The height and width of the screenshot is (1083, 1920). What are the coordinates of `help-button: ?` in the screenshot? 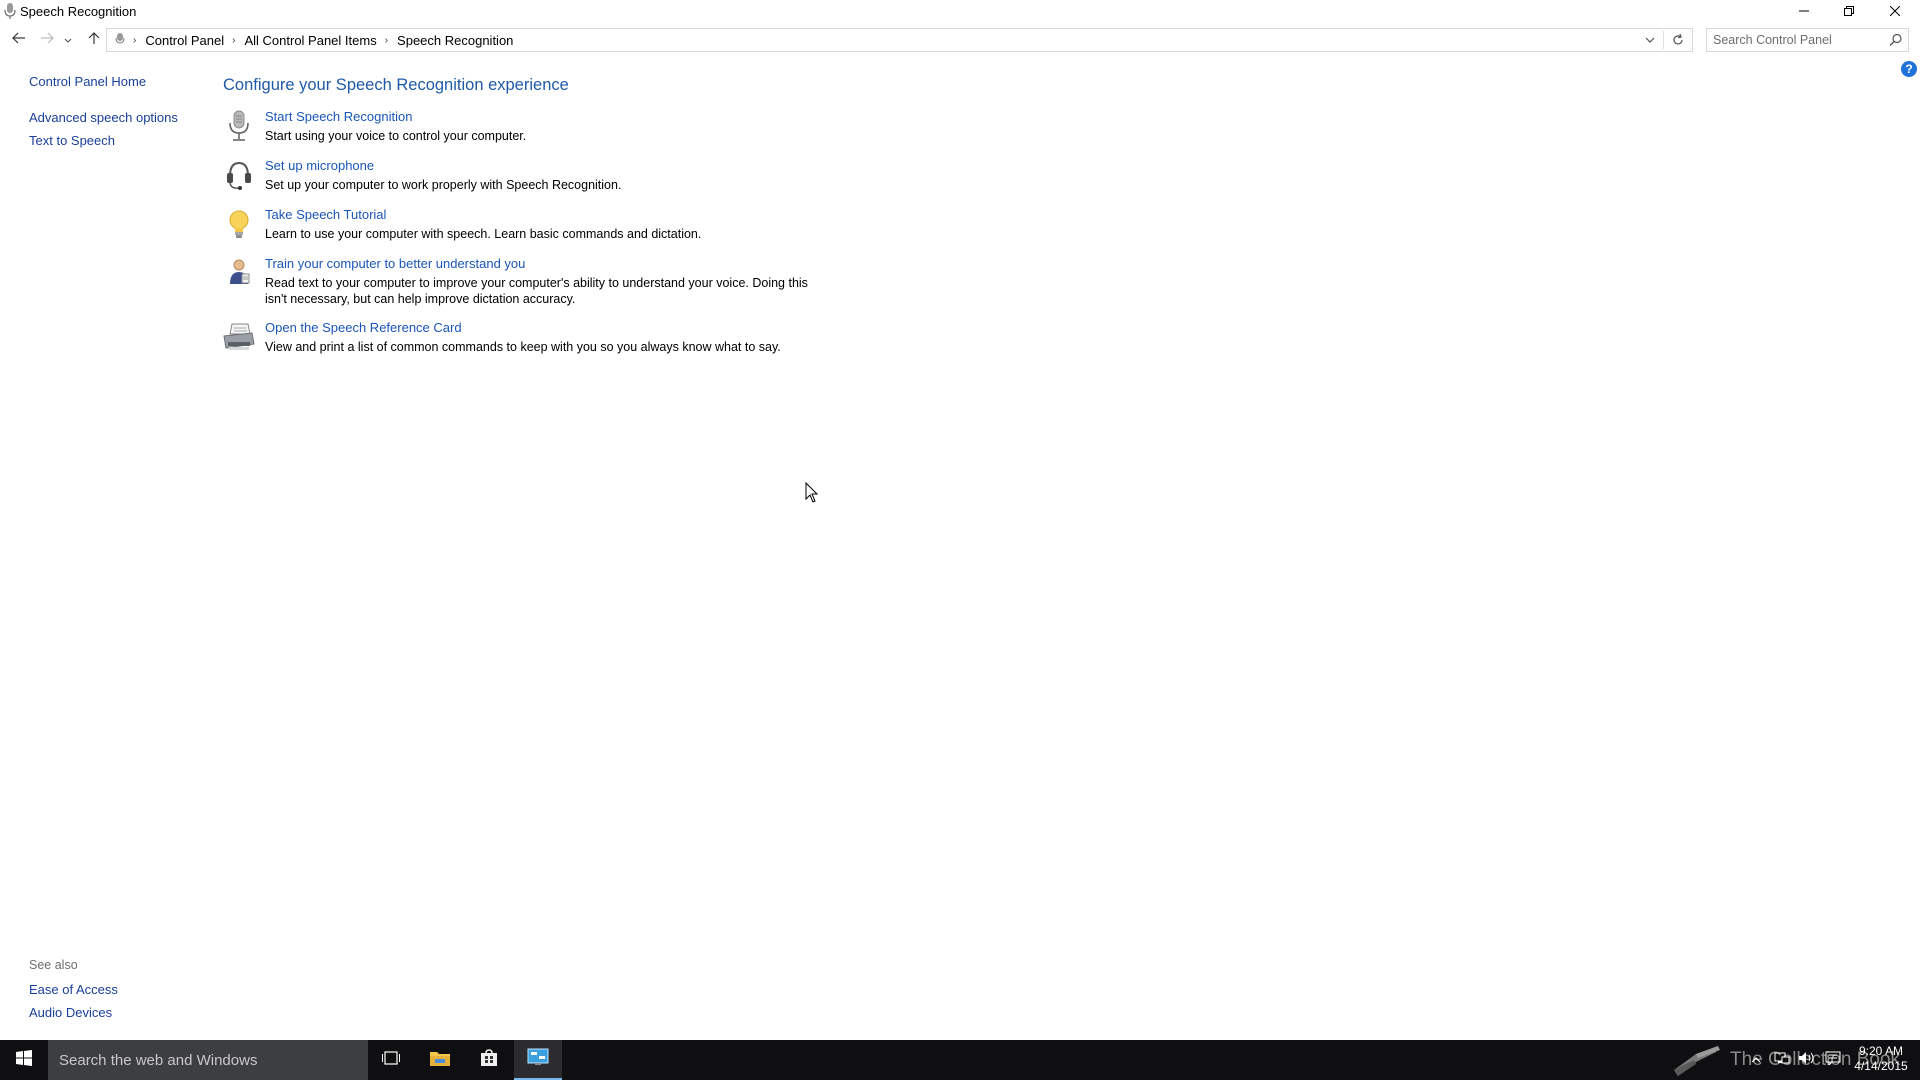 It's located at (1909, 69).